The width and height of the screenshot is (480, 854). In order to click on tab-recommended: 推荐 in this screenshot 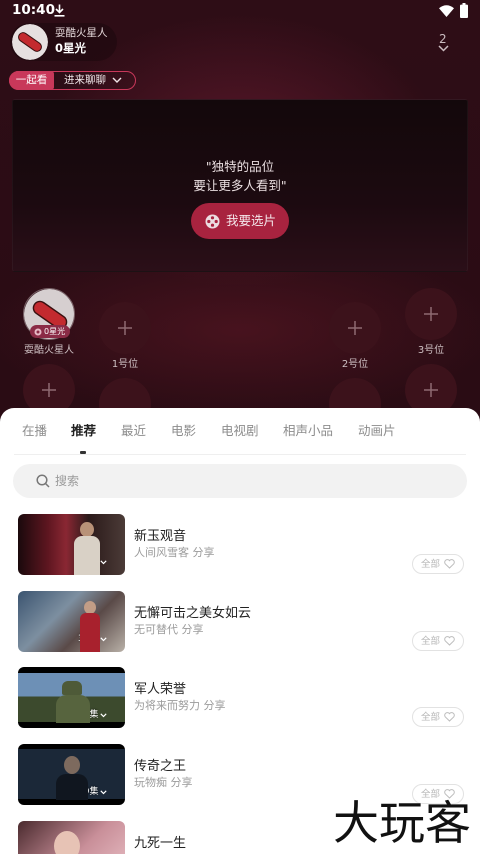, I will do `click(83, 431)`.